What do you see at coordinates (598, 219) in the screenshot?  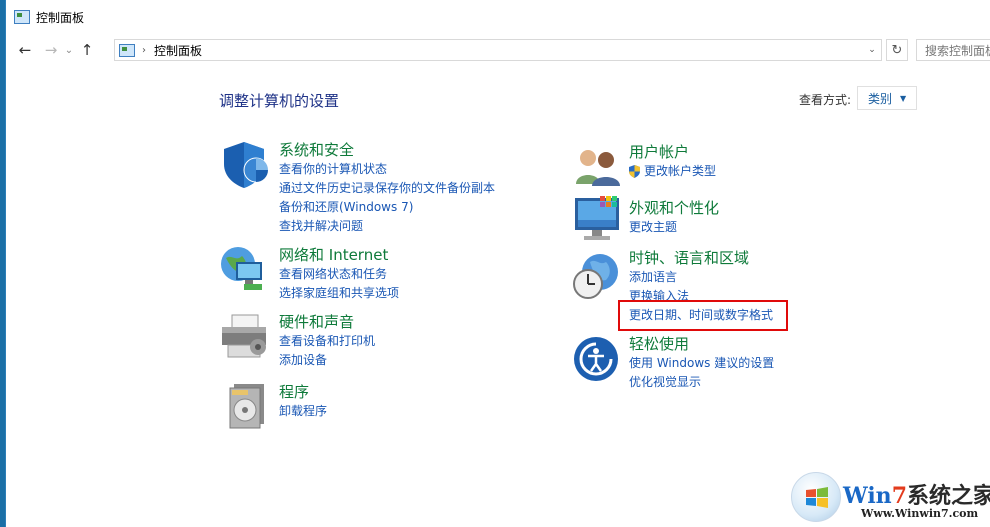 I see `appearance-monitor-icon` at bounding box center [598, 219].